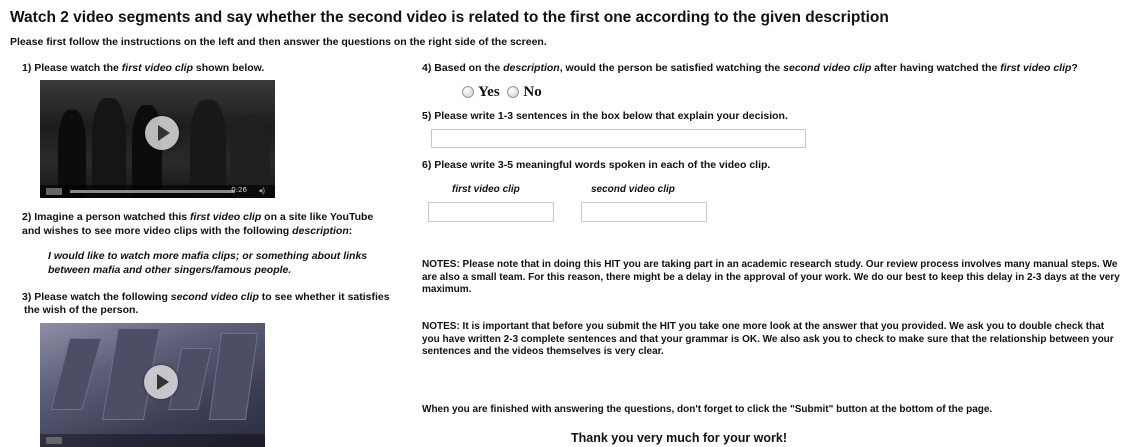 The image size is (1124, 447). What do you see at coordinates (468, 91) in the screenshot?
I see `yes-radio` at bounding box center [468, 91].